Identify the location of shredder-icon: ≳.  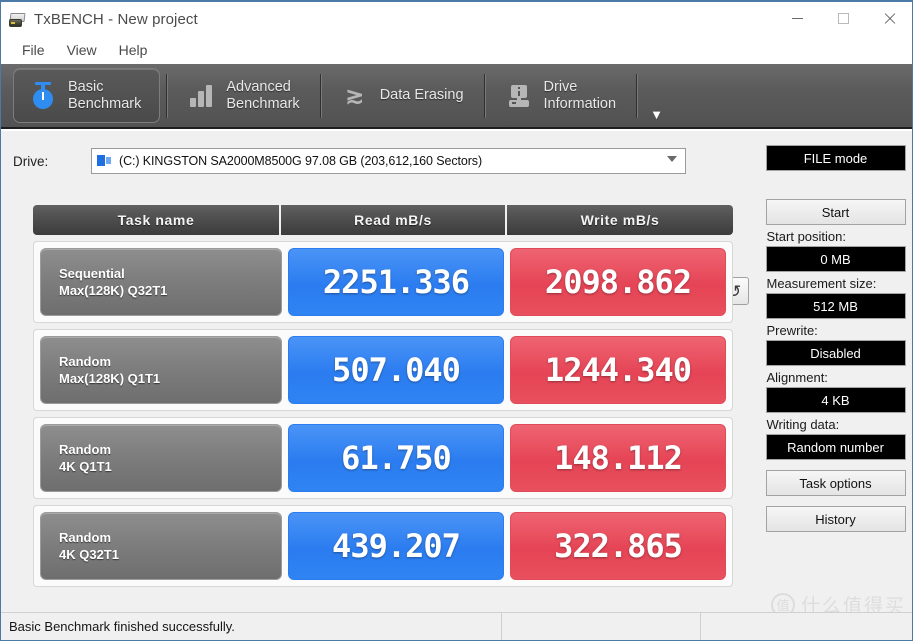
(354, 95).